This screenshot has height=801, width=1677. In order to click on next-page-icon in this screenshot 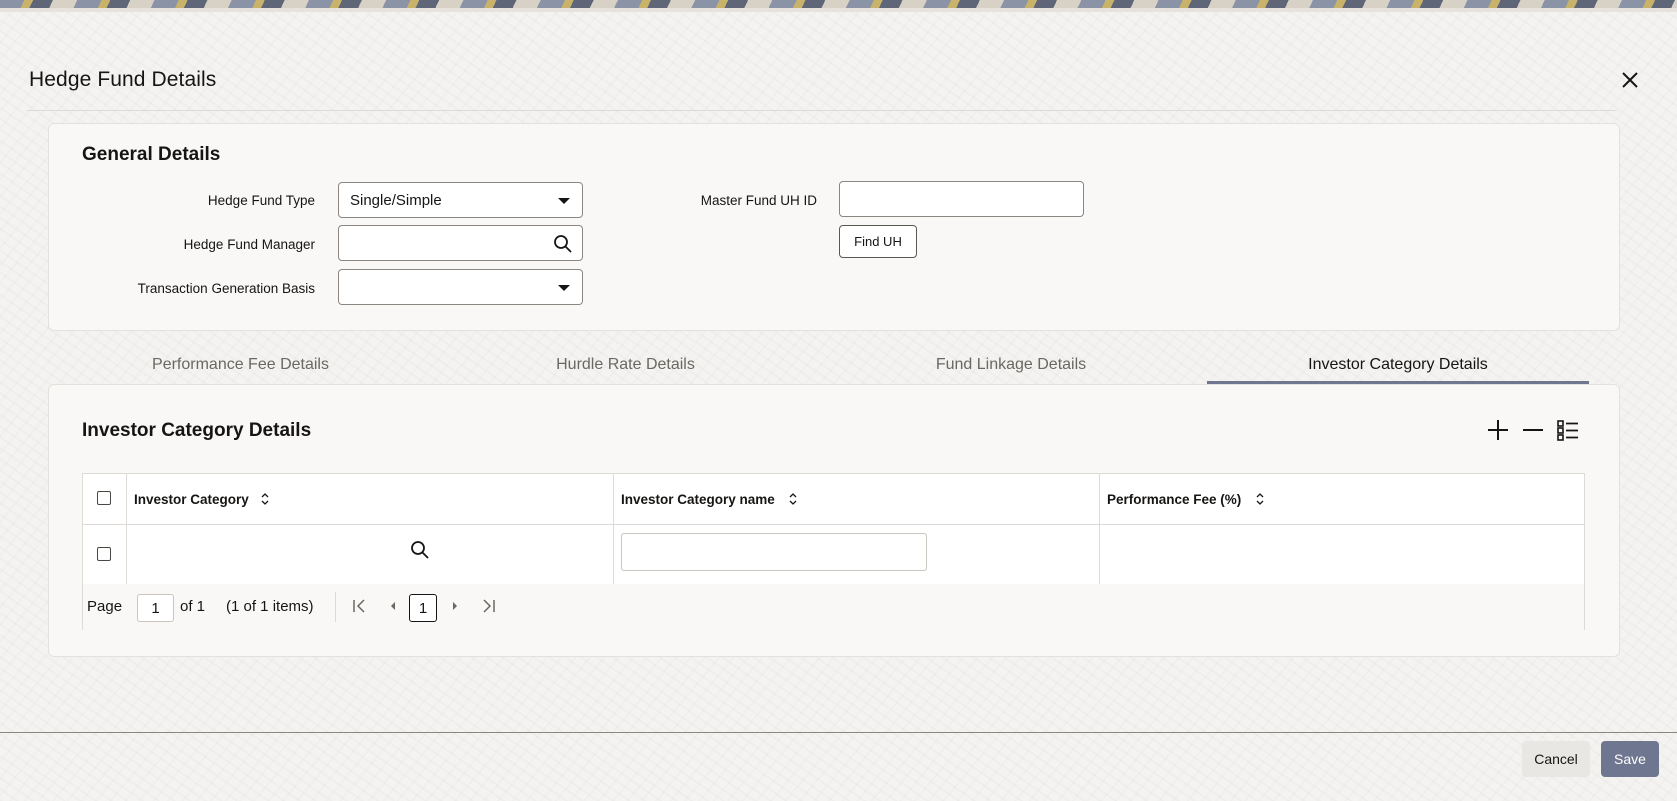, I will do `click(455, 606)`.